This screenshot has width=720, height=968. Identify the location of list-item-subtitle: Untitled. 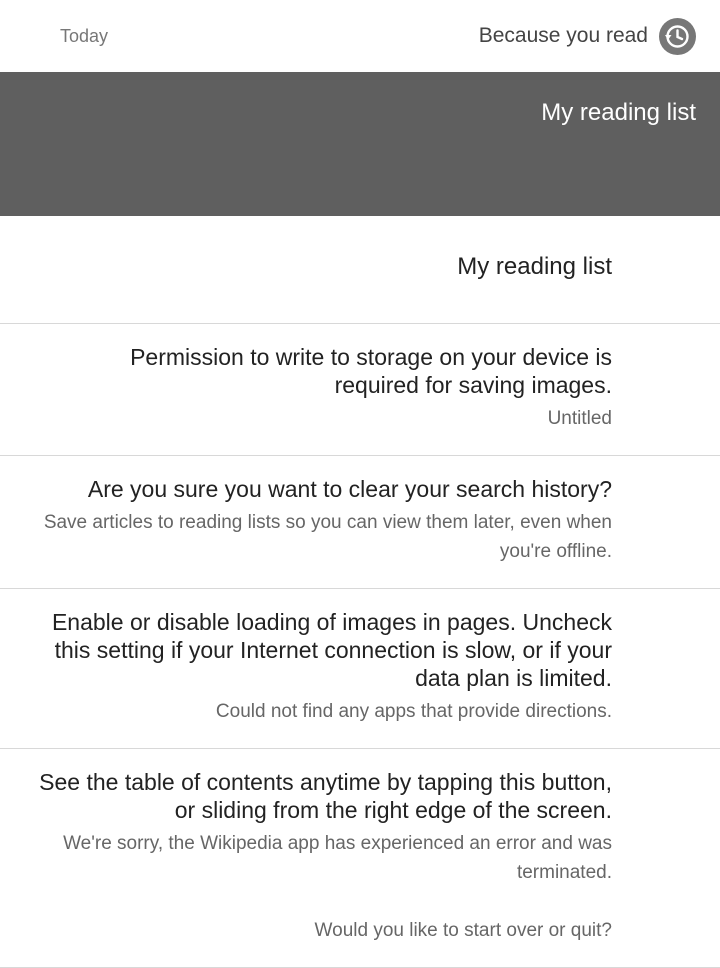
(579, 418).